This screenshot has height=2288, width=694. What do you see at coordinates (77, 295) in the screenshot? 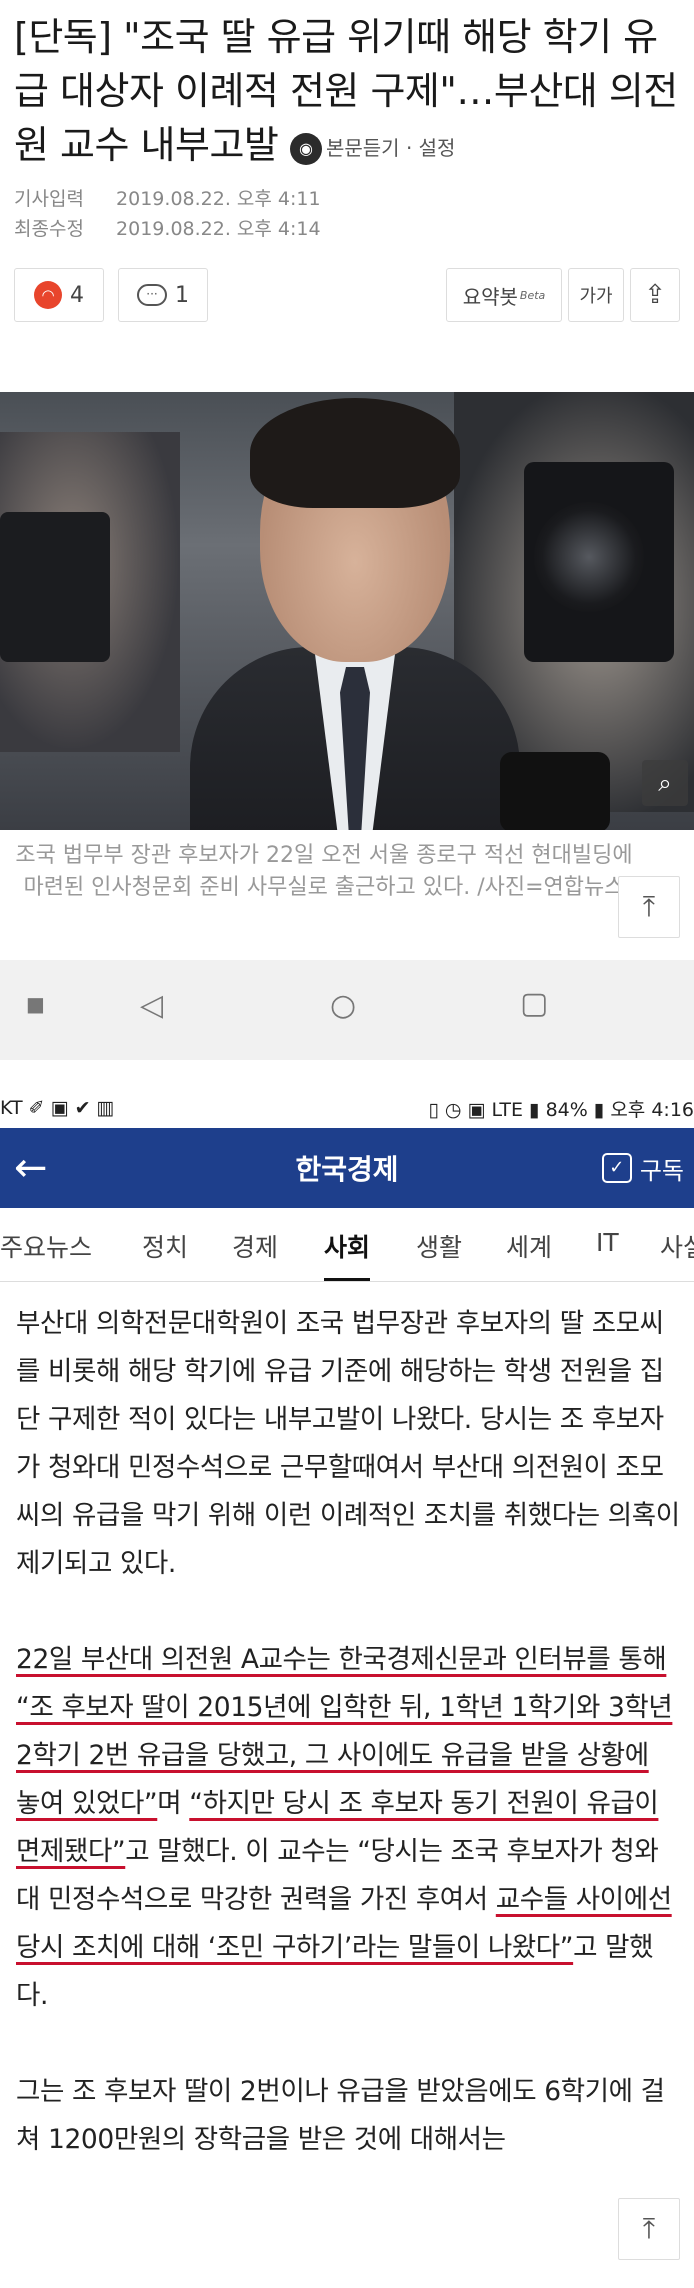
I see `reaction-count: 4` at bounding box center [77, 295].